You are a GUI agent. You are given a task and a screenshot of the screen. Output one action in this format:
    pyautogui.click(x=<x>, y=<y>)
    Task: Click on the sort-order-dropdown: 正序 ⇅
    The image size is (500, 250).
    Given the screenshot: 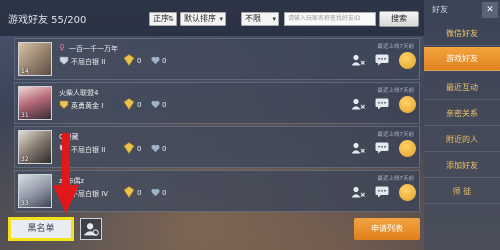 What is the action you would take?
    pyautogui.click(x=163, y=19)
    